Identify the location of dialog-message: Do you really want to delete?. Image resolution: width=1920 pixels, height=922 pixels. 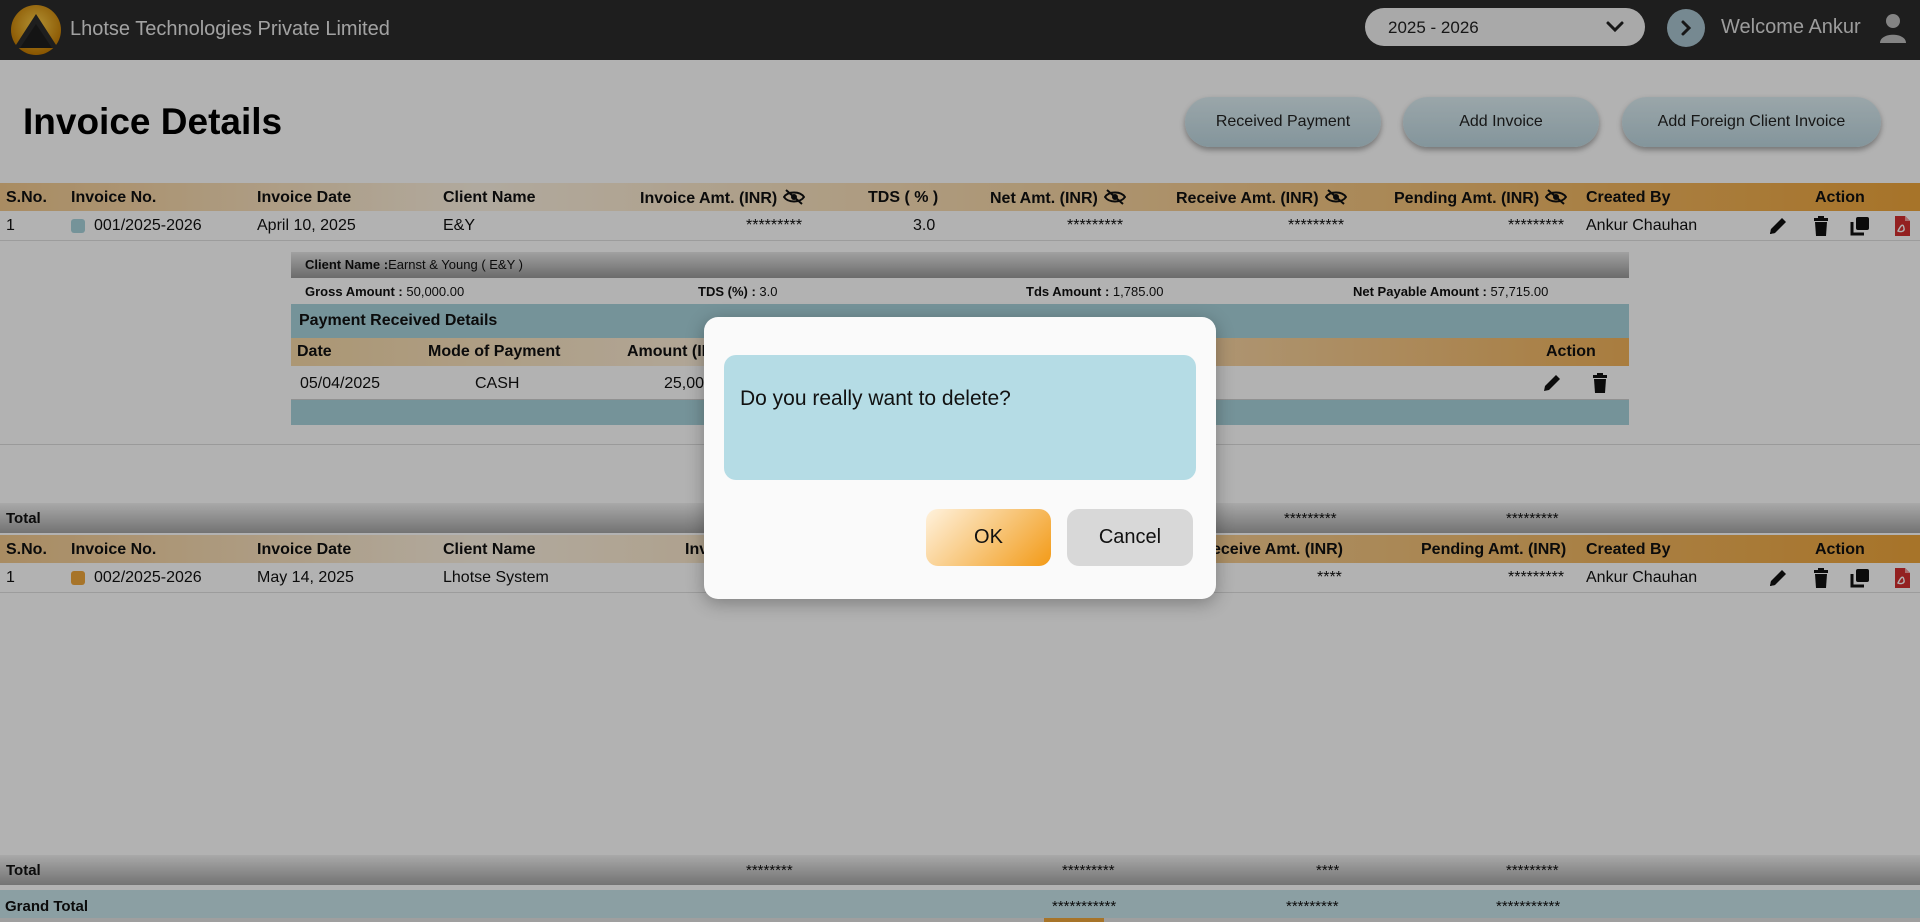
(875, 398).